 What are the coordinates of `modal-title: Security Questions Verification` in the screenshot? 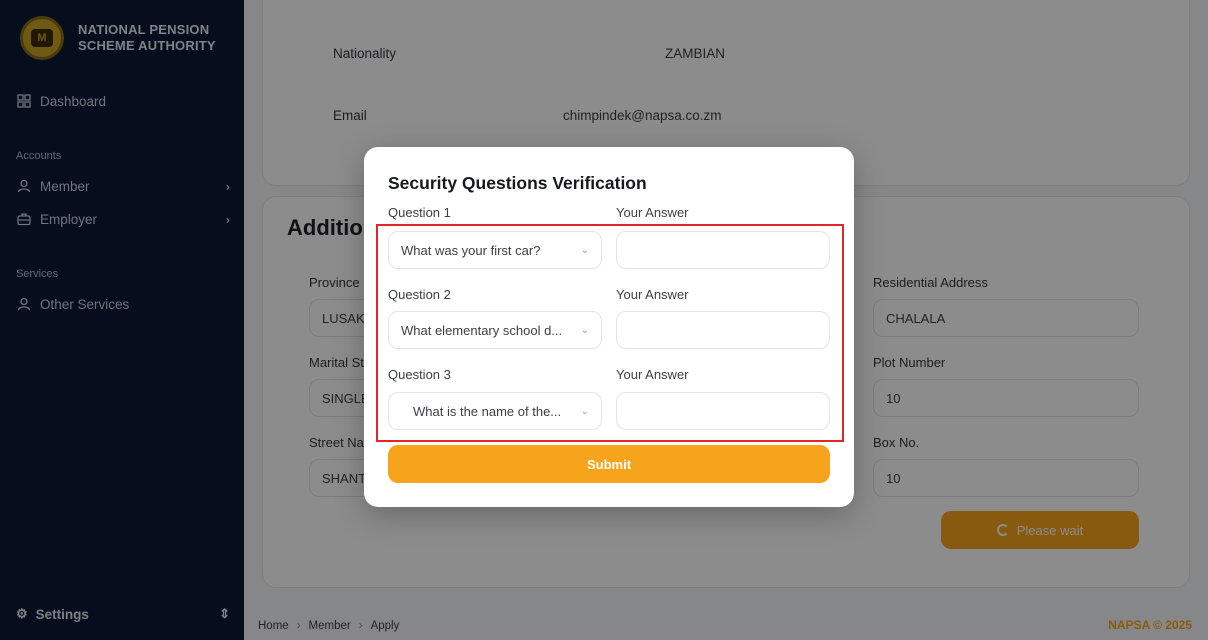 It's located at (517, 183).